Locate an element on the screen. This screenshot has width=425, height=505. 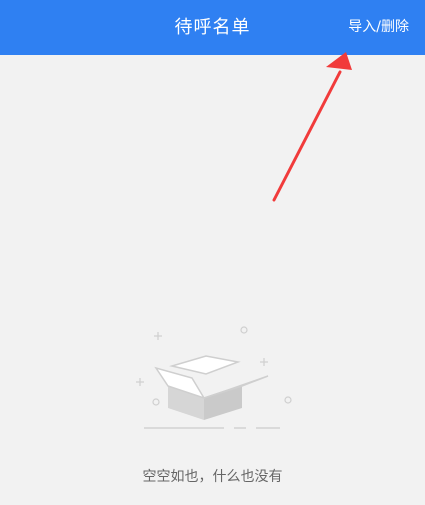
top-bar: 待呼名单 导入/删除 is located at coordinates (212, 27).